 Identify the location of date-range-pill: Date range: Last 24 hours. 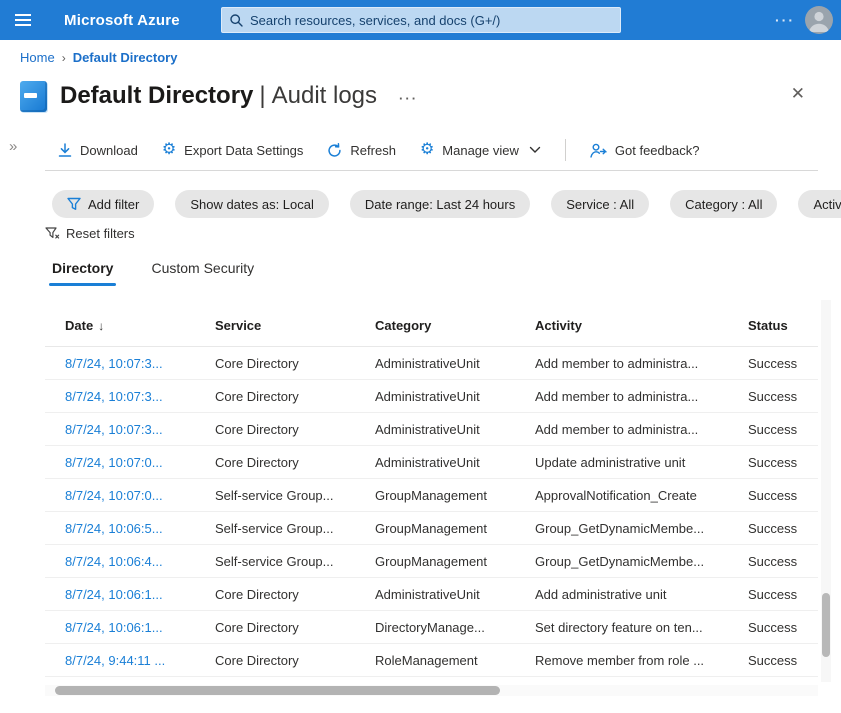
(440, 204).